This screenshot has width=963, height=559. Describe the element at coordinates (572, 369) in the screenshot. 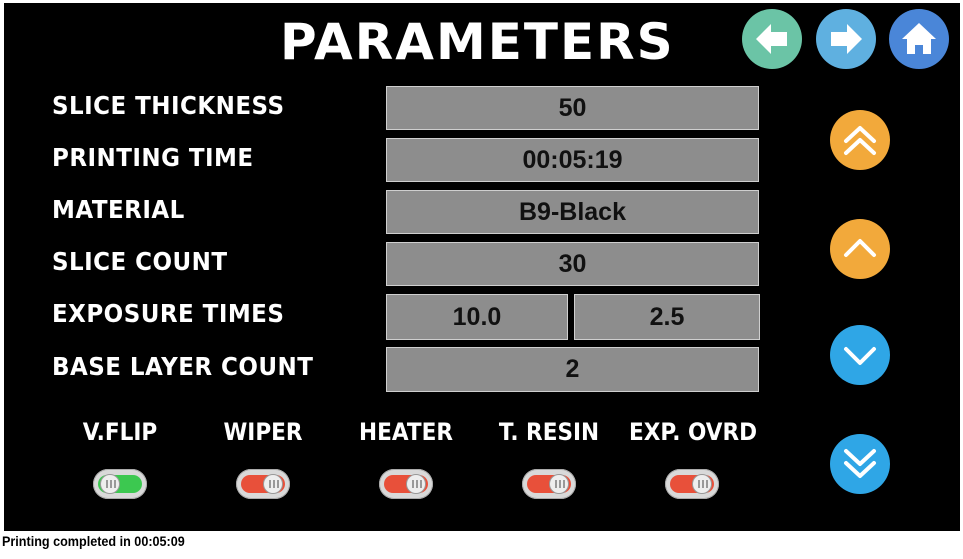

I see `base-layer-count-field: 2` at that location.